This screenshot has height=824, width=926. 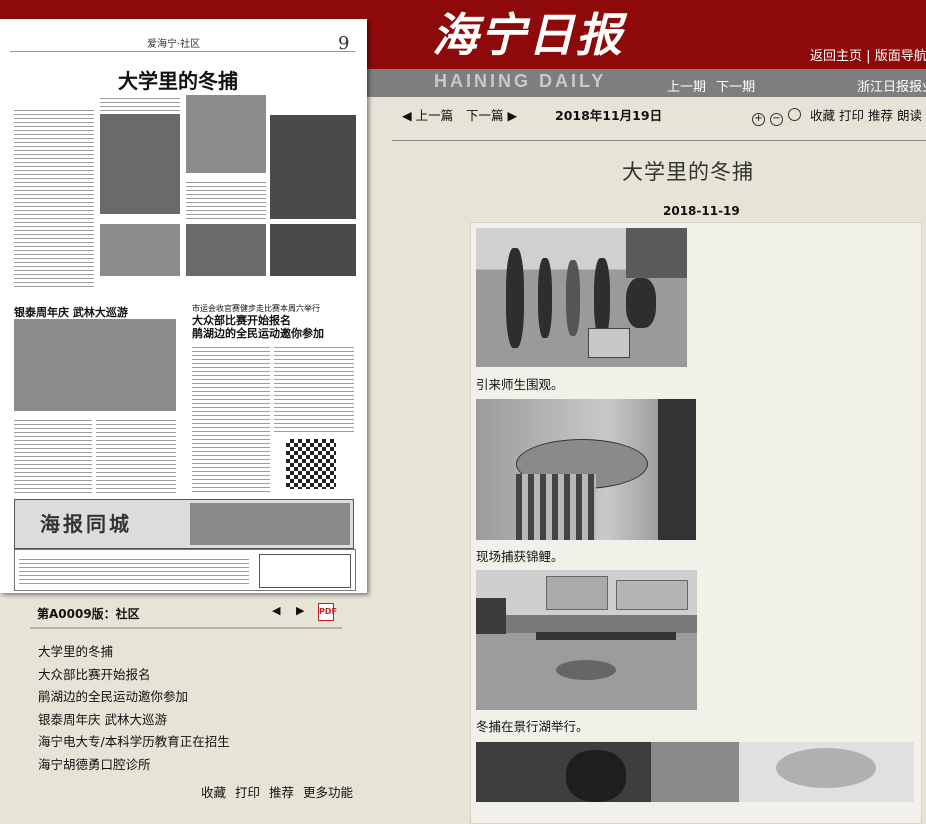 What do you see at coordinates (520, 383) in the screenshot?
I see `photo-caption: 引来师生围观。` at bounding box center [520, 383].